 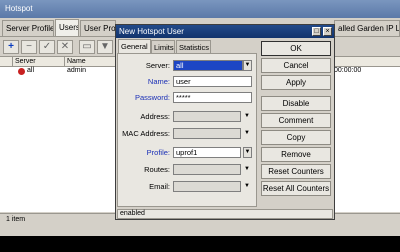 What do you see at coordinates (200, 9) in the screenshot?
I see `window-title: Hotspot` at bounding box center [200, 9].